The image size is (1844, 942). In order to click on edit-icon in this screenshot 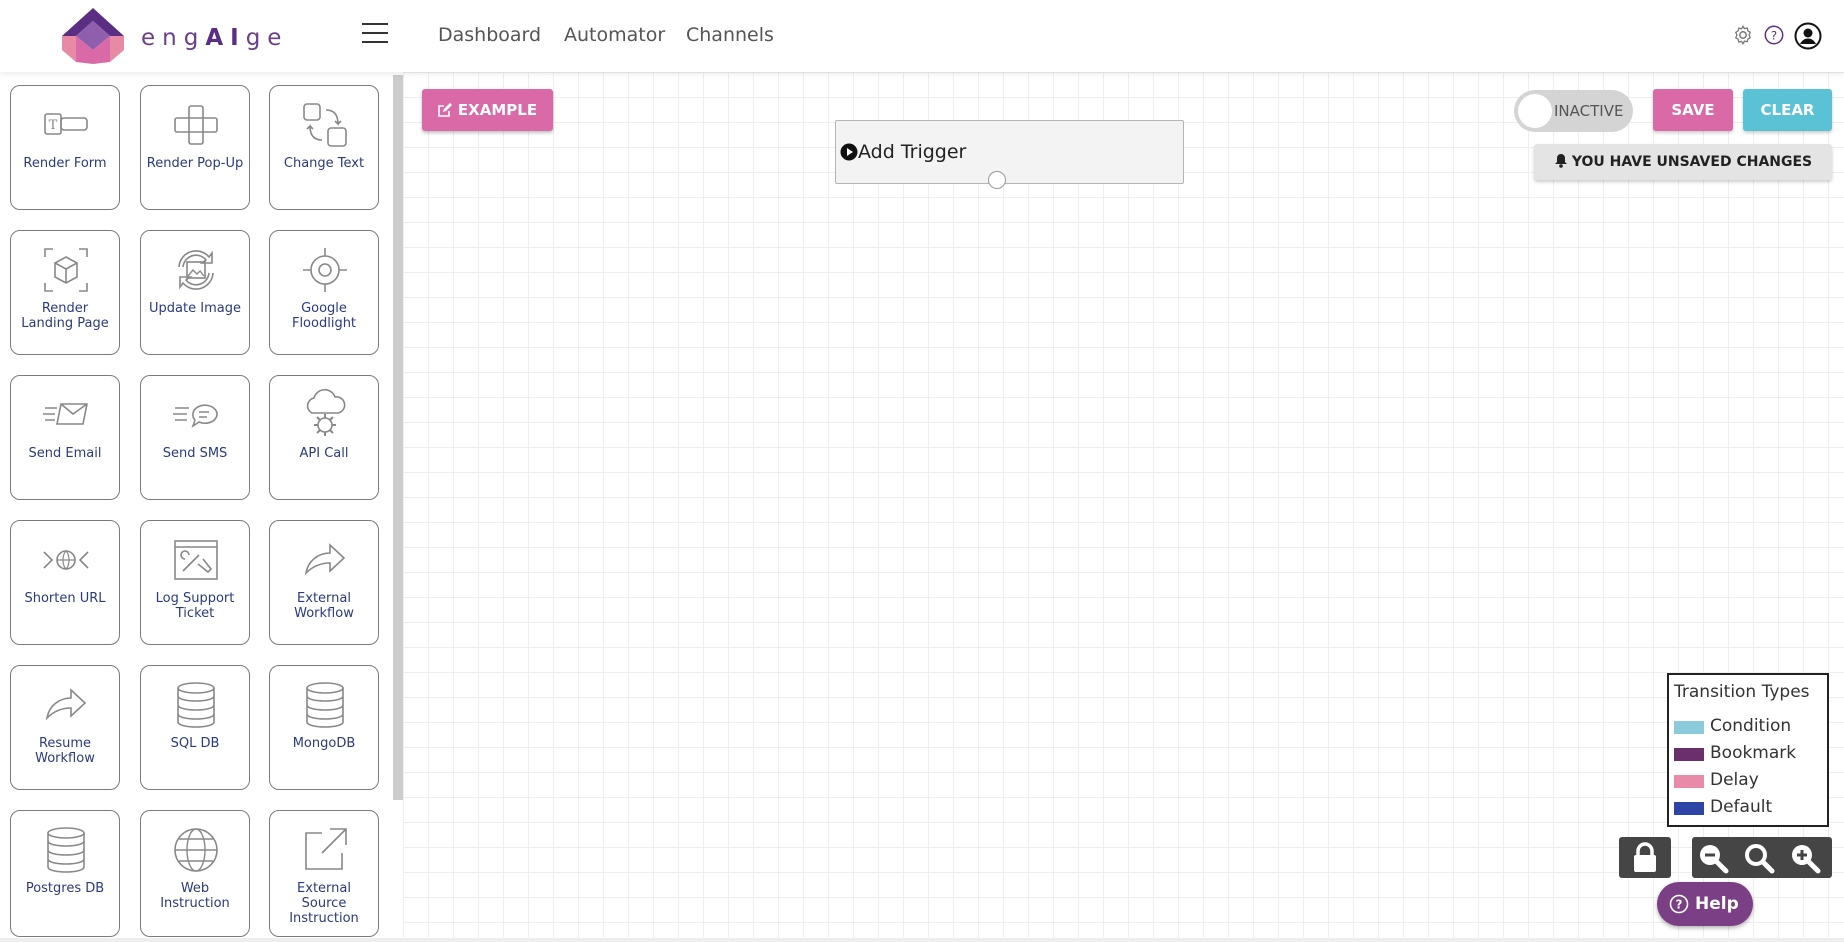, I will do `click(445, 110)`.